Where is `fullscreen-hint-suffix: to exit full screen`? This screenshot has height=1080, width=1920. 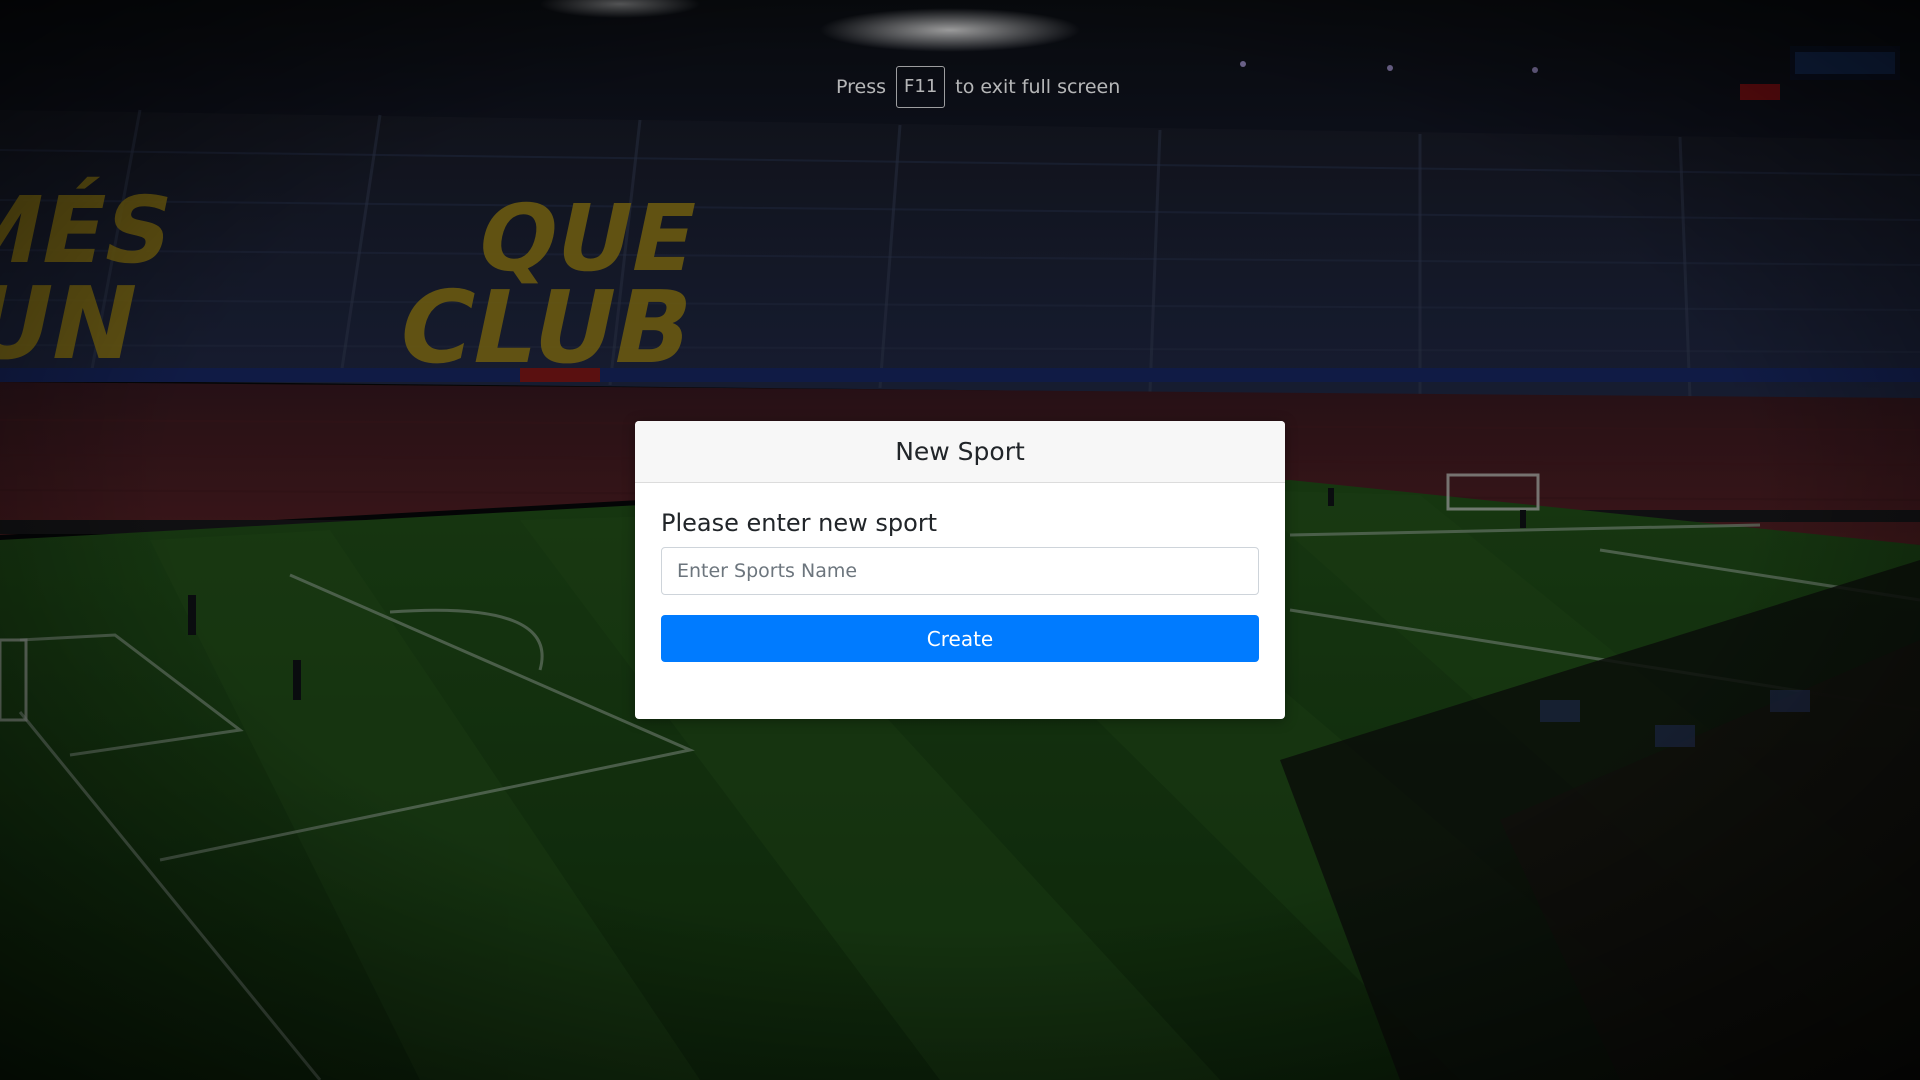
fullscreen-hint-suffix: to exit full screen is located at coordinates (1038, 87).